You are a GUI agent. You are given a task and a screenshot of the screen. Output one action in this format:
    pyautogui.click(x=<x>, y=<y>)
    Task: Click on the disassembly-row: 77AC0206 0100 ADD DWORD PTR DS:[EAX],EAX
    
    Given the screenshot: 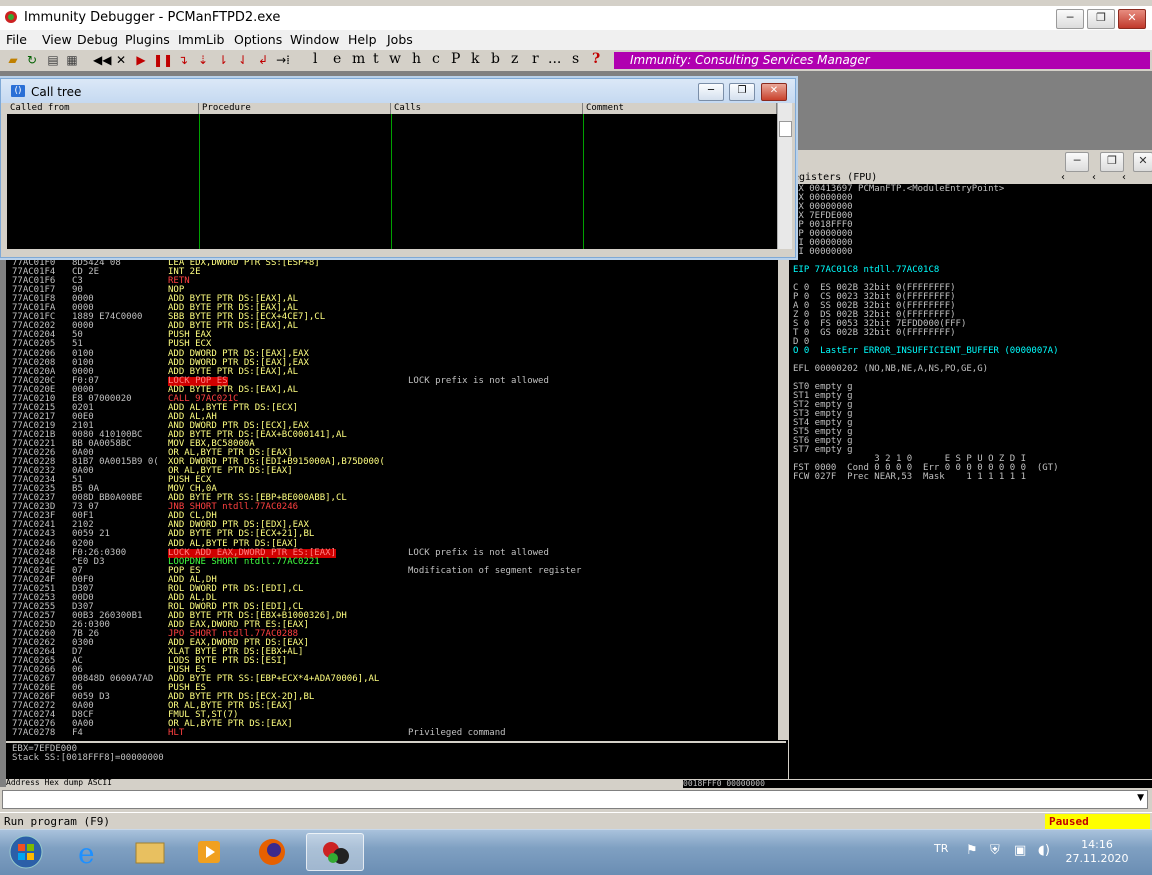 What is the action you would take?
    pyautogui.click(x=391, y=354)
    